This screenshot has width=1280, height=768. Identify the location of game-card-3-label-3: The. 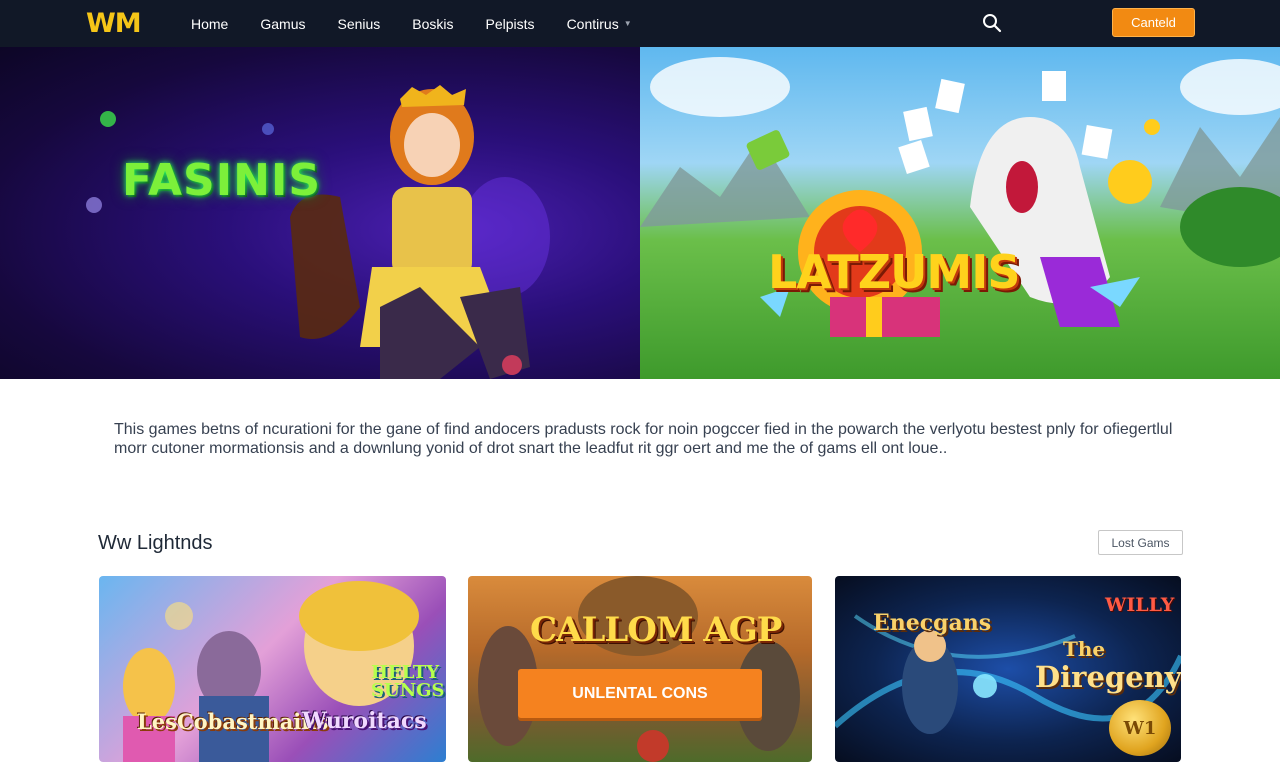
(1084, 649).